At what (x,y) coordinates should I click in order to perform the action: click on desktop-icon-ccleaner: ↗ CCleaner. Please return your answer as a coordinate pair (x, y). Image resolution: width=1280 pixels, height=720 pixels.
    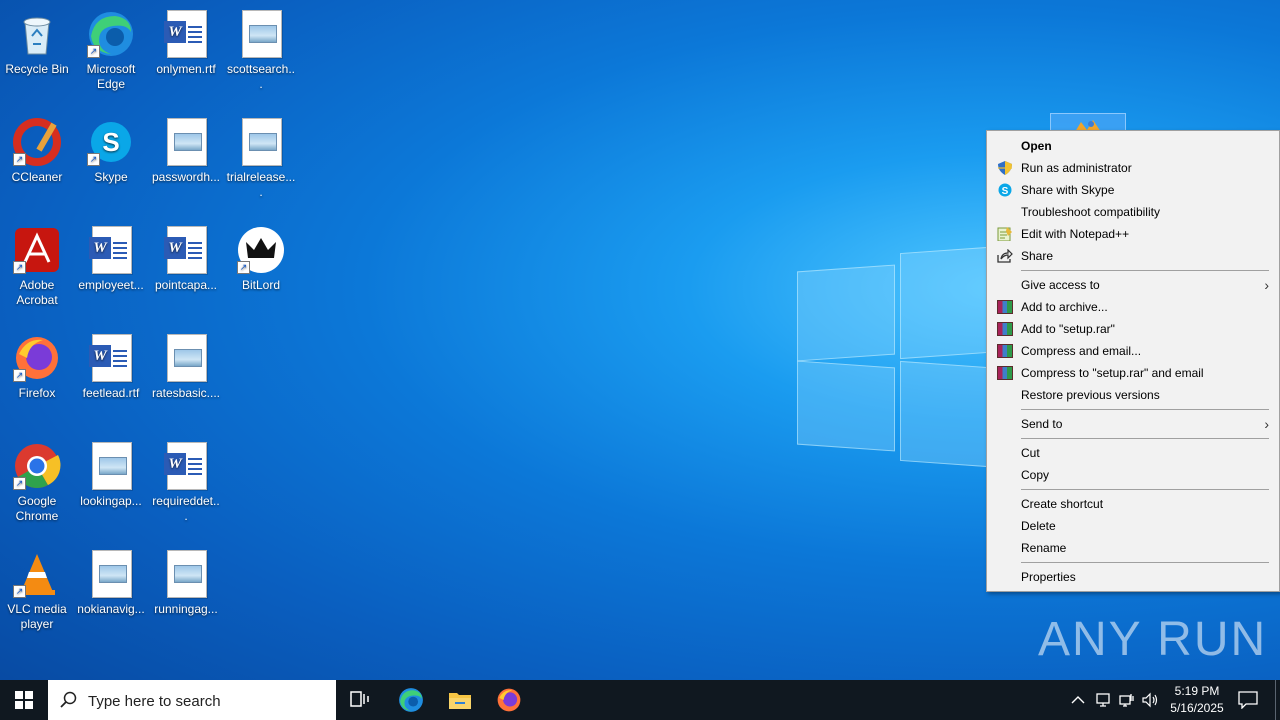
    Looking at the image, I should click on (37, 148).